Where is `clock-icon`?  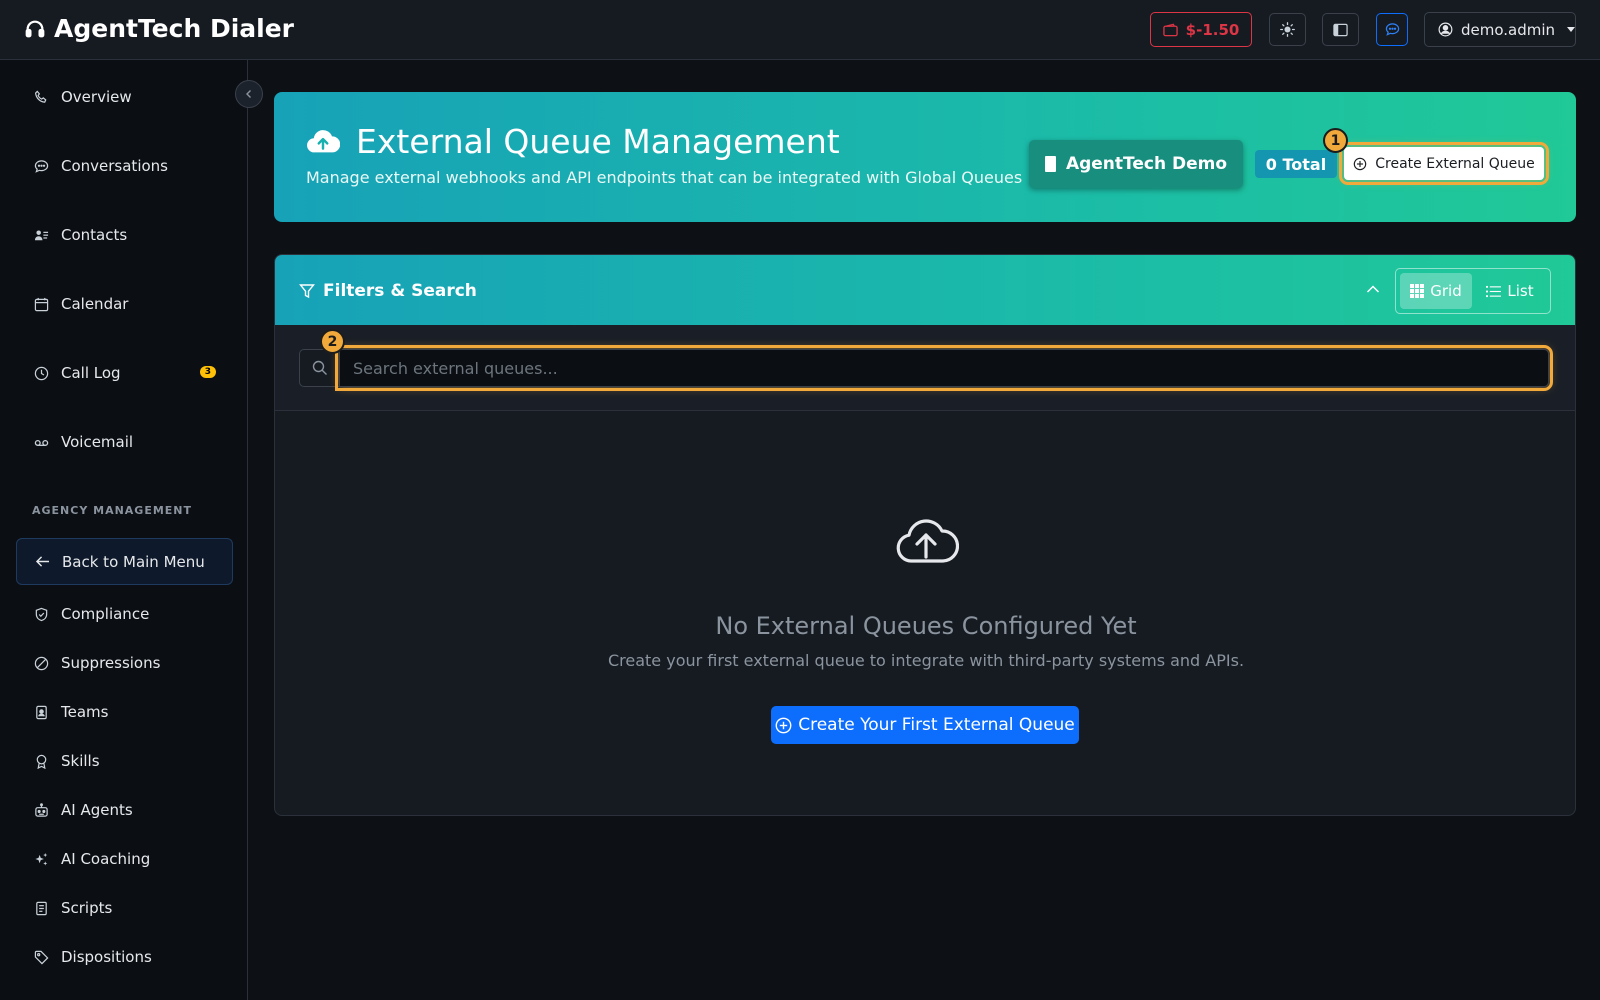 clock-icon is located at coordinates (41, 373).